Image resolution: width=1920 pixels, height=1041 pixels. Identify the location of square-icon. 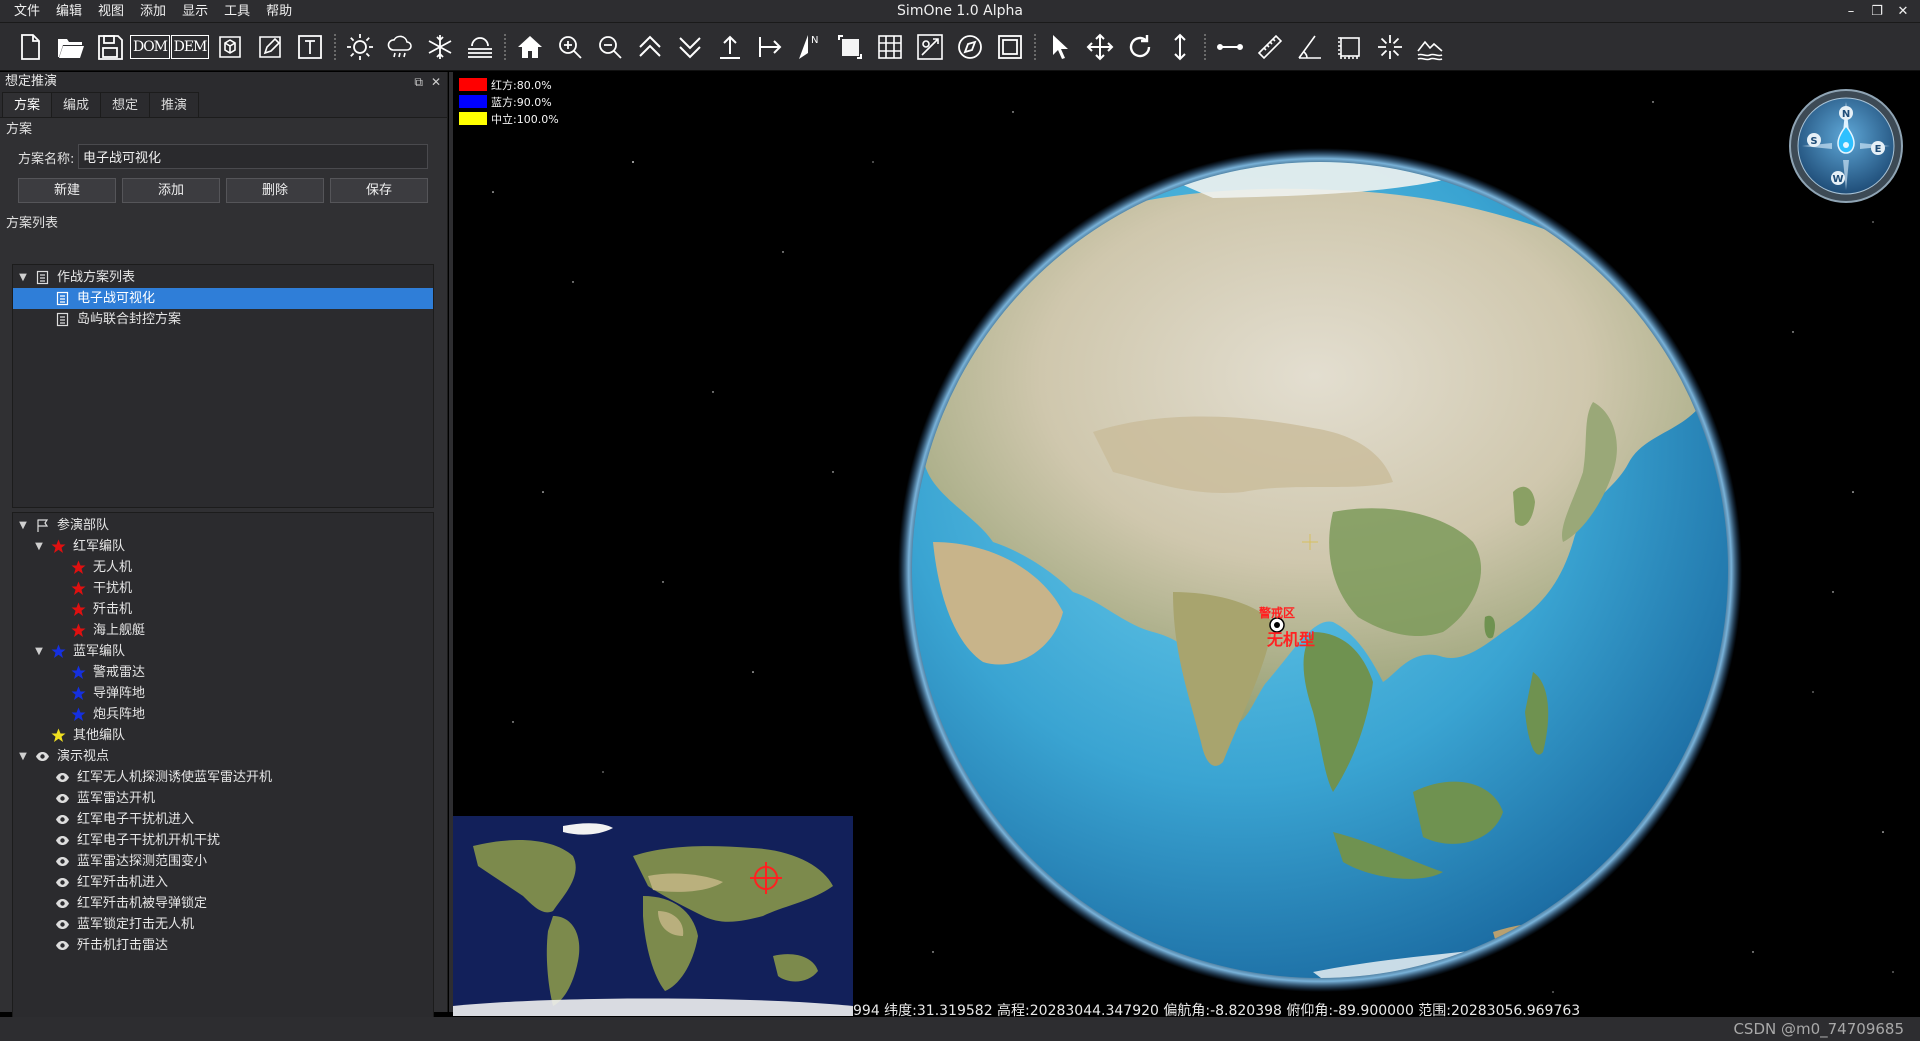
(1010, 47).